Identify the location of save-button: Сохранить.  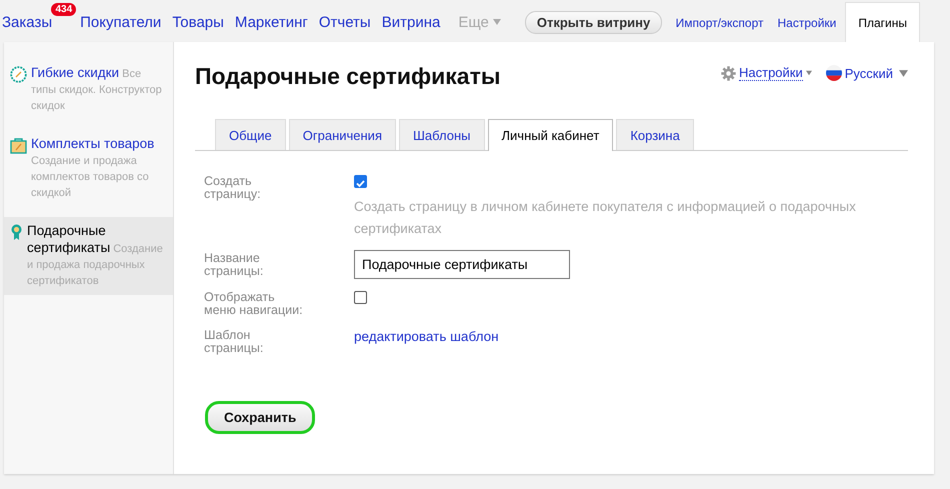
(260, 417).